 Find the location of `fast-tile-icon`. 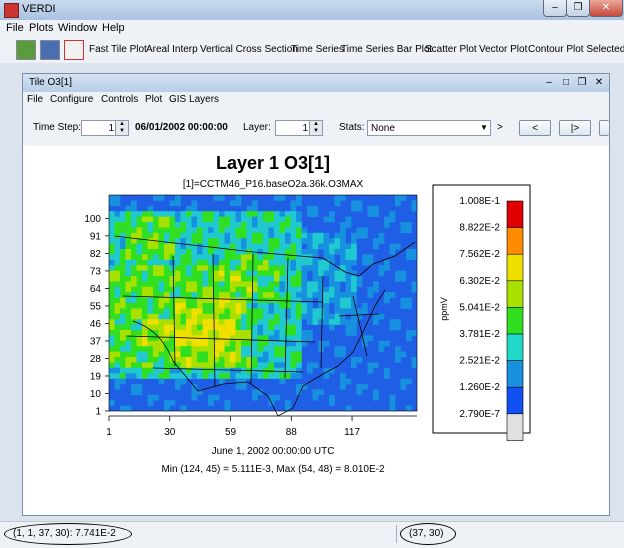

fast-tile-icon is located at coordinates (74, 50).